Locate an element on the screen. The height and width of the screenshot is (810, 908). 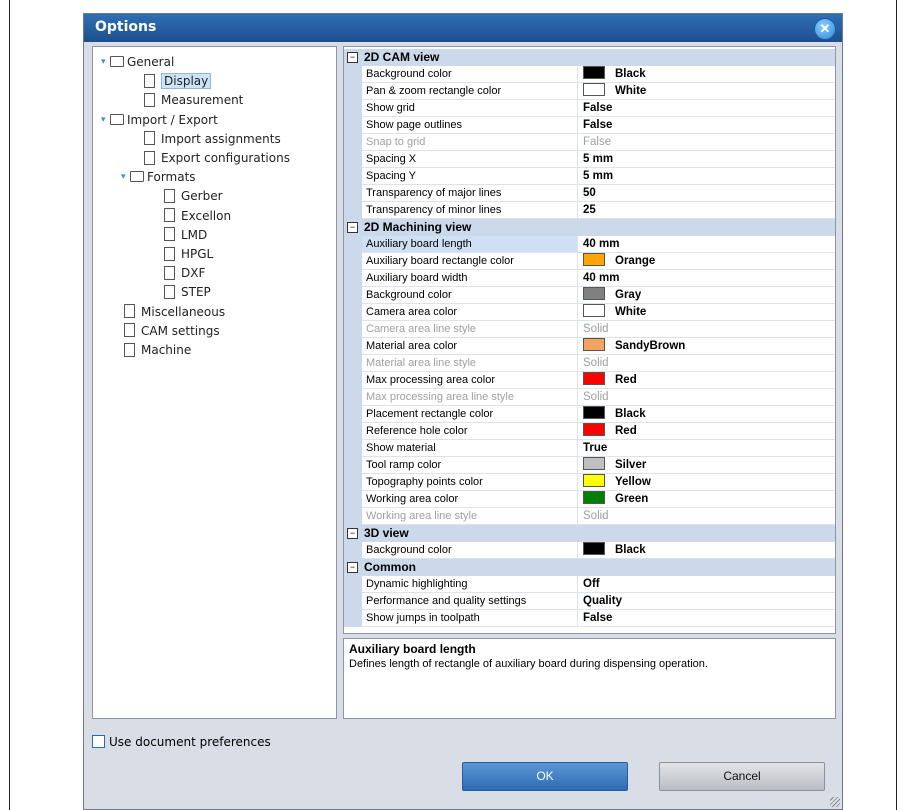
category-2d-machining-view: −2D Machining view is located at coordinates (589, 227).